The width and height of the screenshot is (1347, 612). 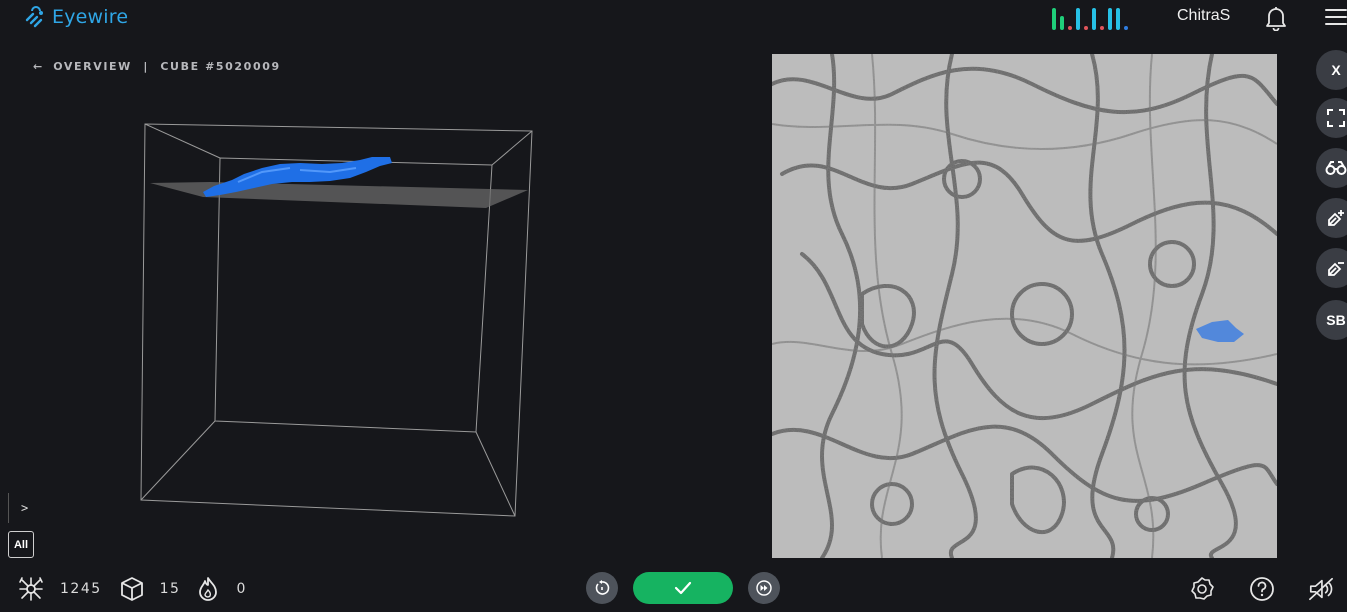 What do you see at coordinates (1202, 589) in the screenshot?
I see `settings-icon` at bounding box center [1202, 589].